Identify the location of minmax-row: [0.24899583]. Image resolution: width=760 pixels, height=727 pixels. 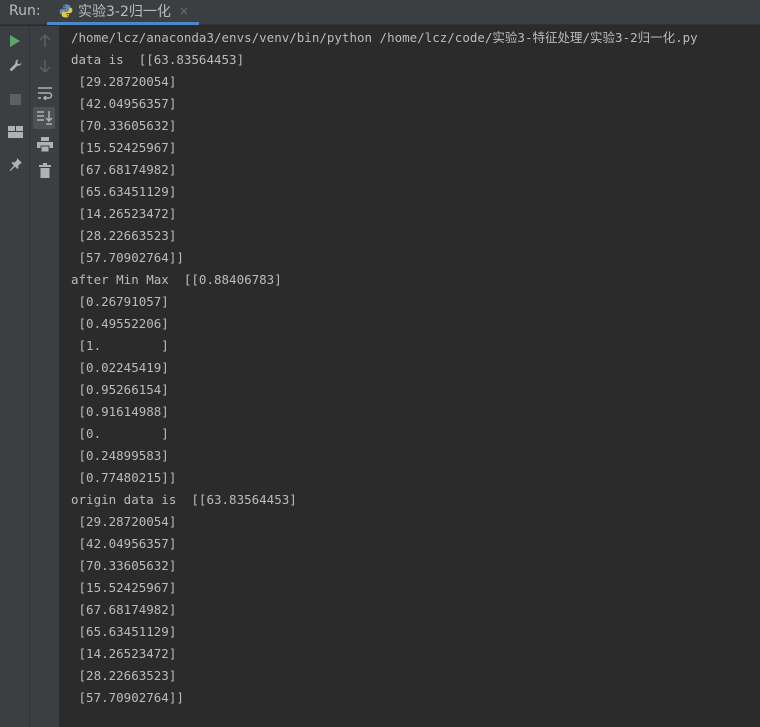
(120, 455).